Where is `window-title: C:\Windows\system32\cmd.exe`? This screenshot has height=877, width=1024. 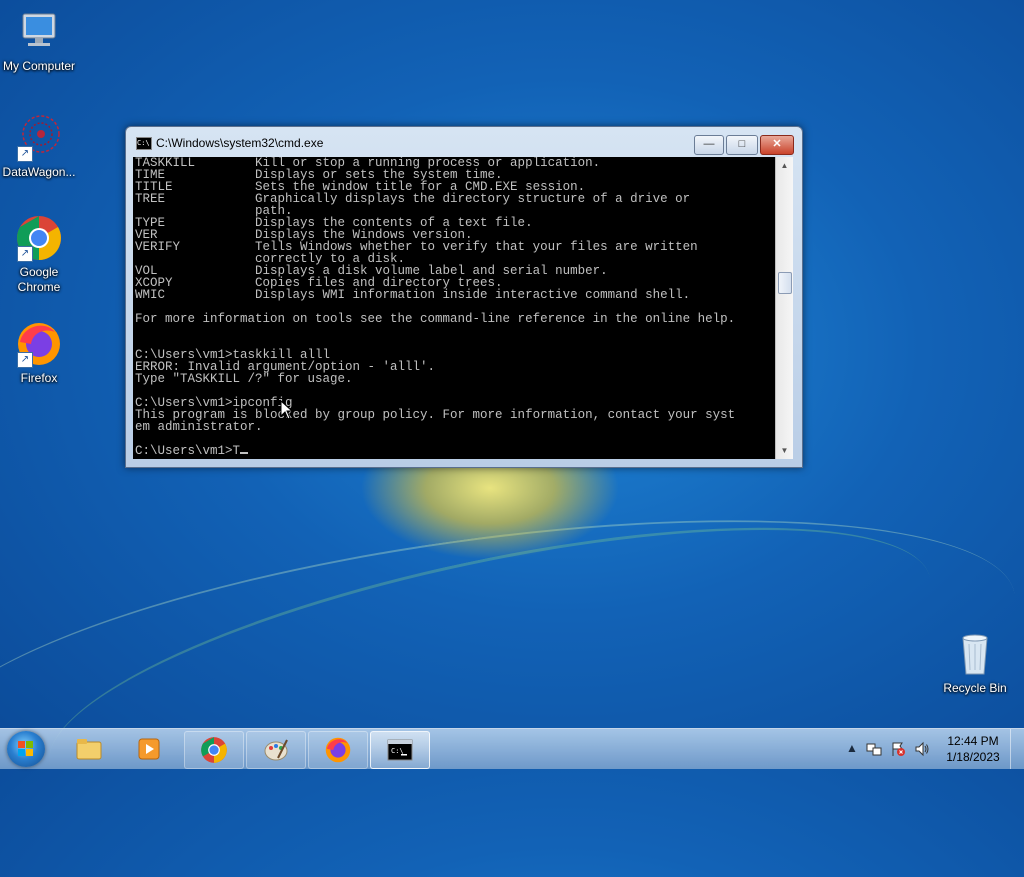 window-title: C:\Windows\system32\cmd.exe is located at coordinates (240, 143).